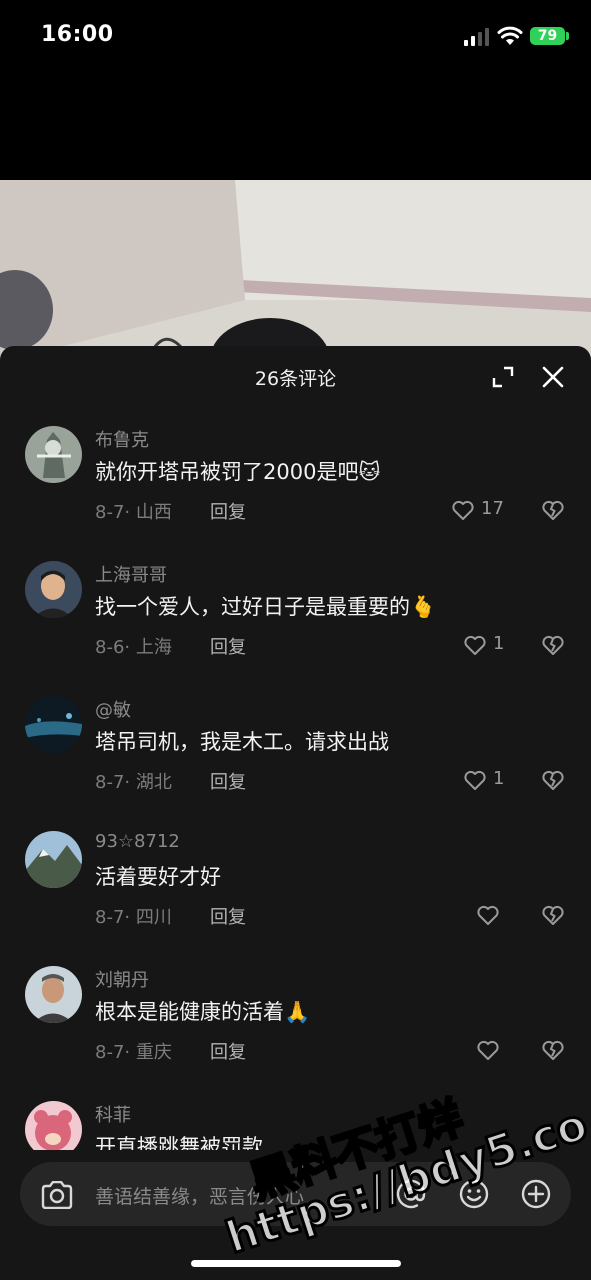  I want to click on close-icon, so click(553, 377).